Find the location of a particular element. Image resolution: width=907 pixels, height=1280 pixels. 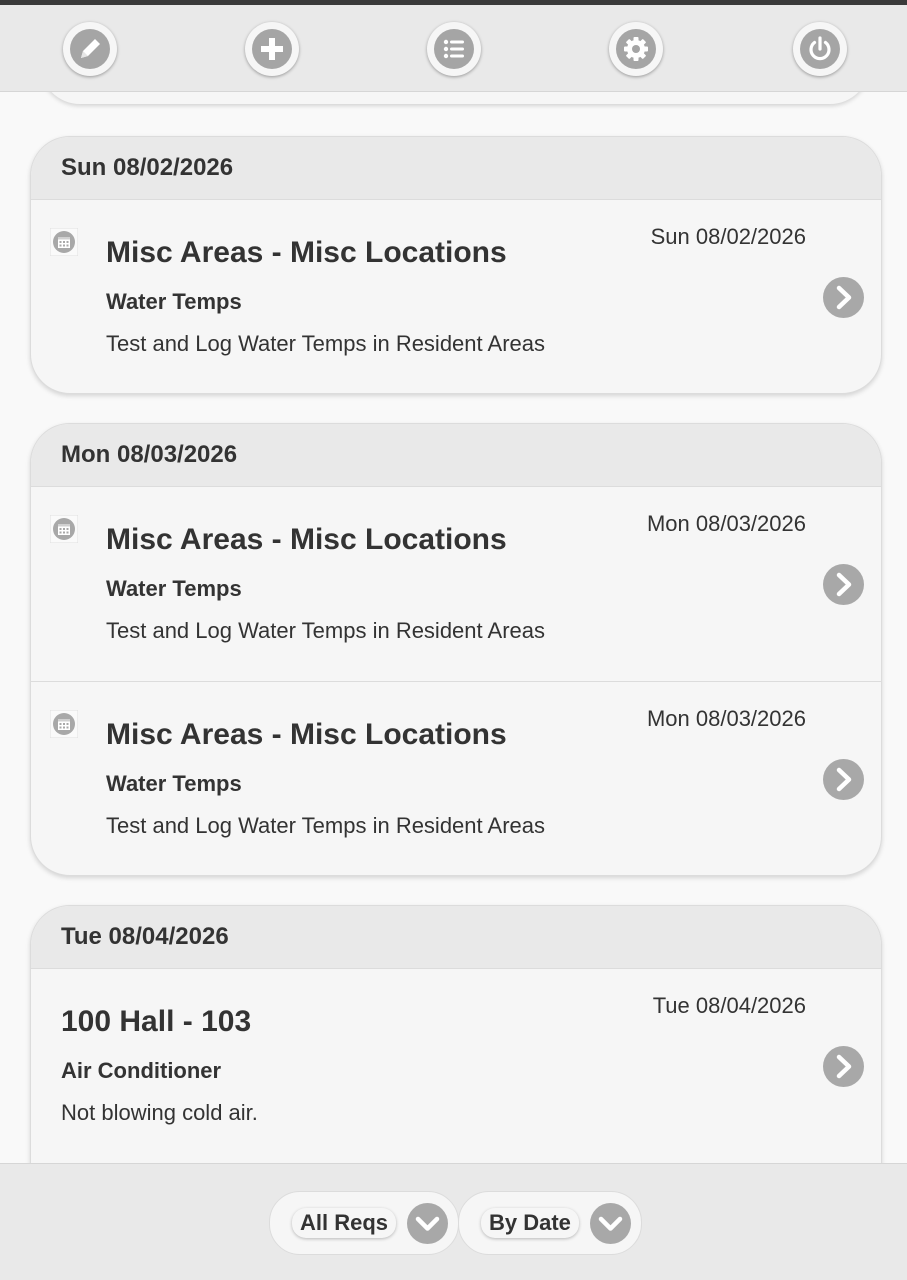

group-header: Mon 08/03/2026 is located at coordinates (456, 455).